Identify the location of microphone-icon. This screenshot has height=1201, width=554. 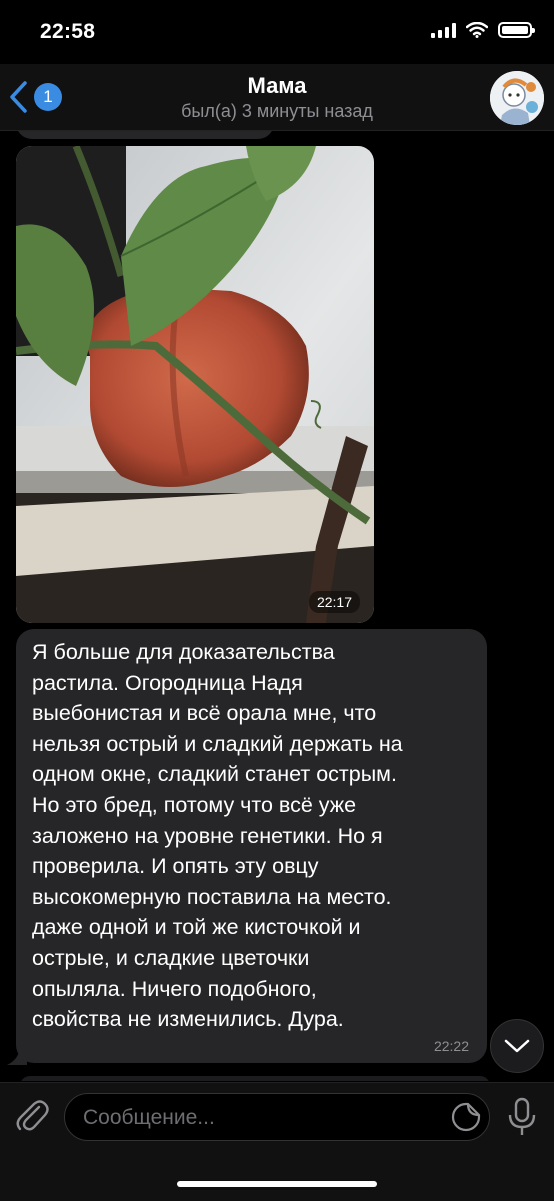
(522, 1116).